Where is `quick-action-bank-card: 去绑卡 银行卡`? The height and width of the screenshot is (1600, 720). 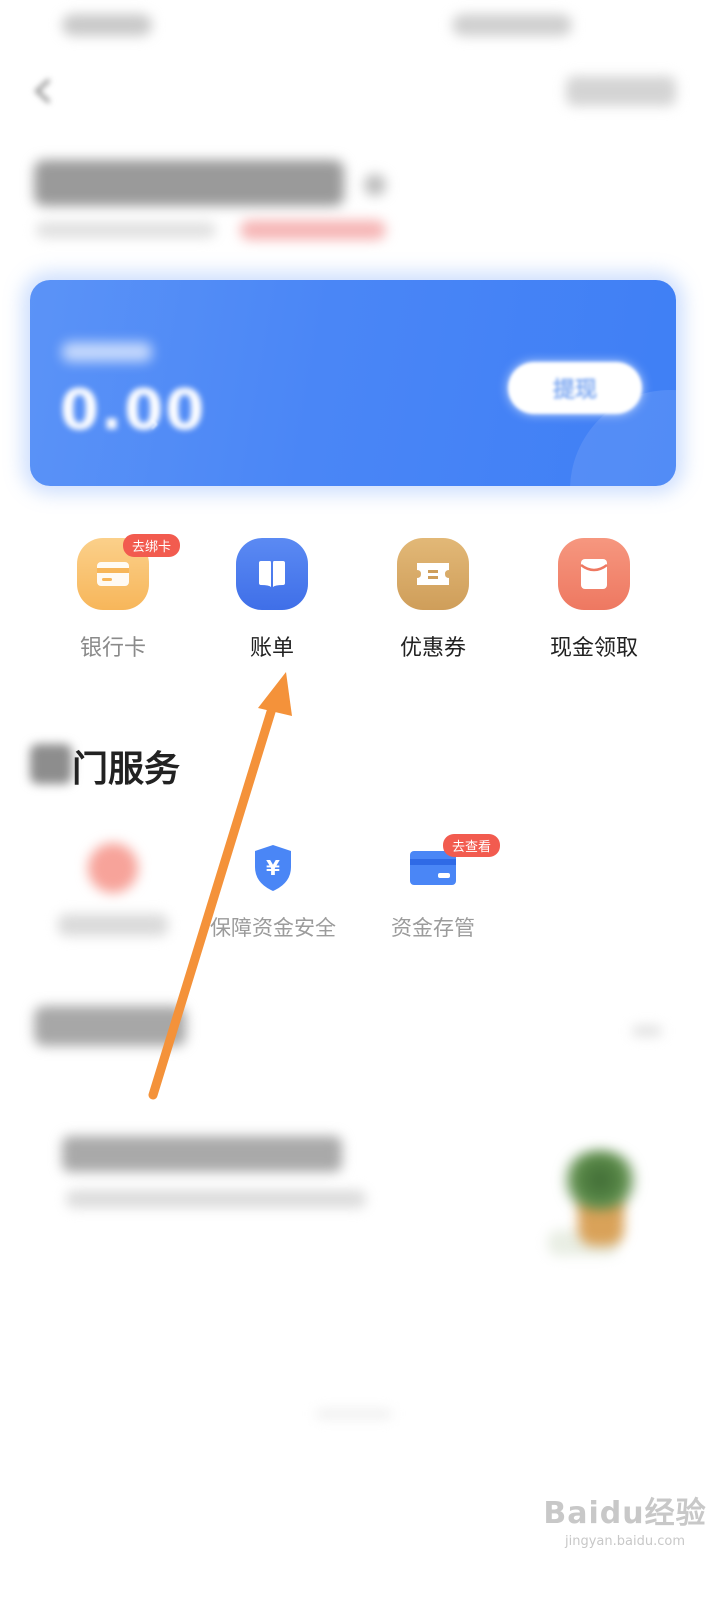 quick-action-bank-card: 去绑卡 银行卡 is located at coordinates (113, 598).